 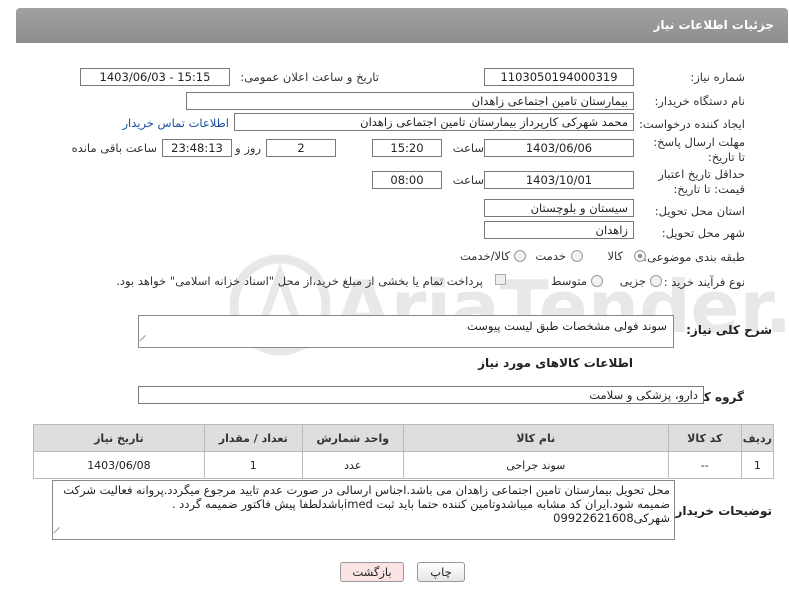 I want to click on need-number-field: 1103050194000319, so click(x=559, y=77).